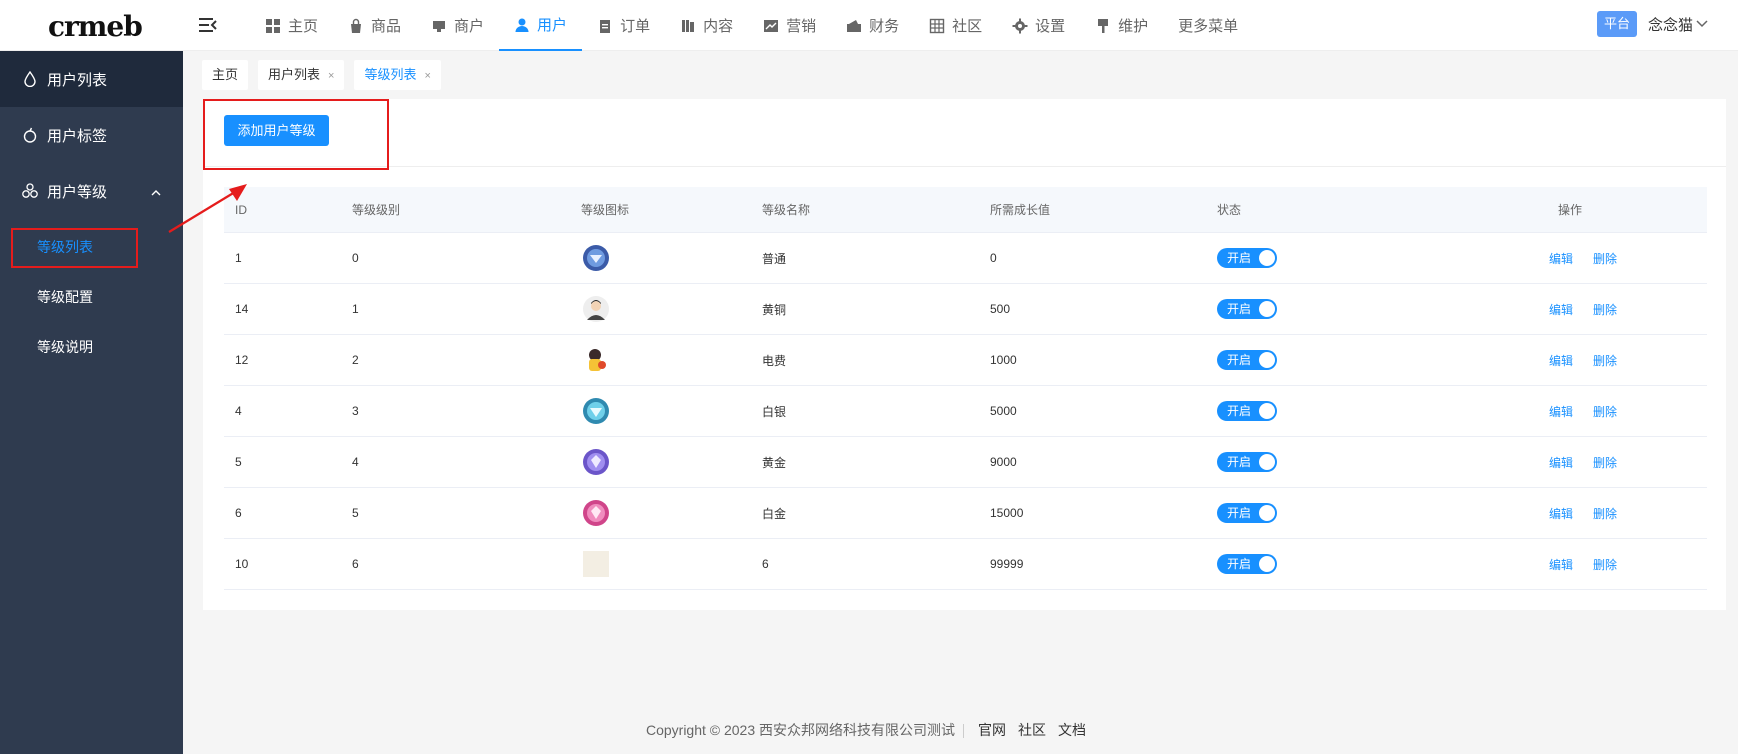  I want to click on nav-item-label: 营销, so click(801, 26).